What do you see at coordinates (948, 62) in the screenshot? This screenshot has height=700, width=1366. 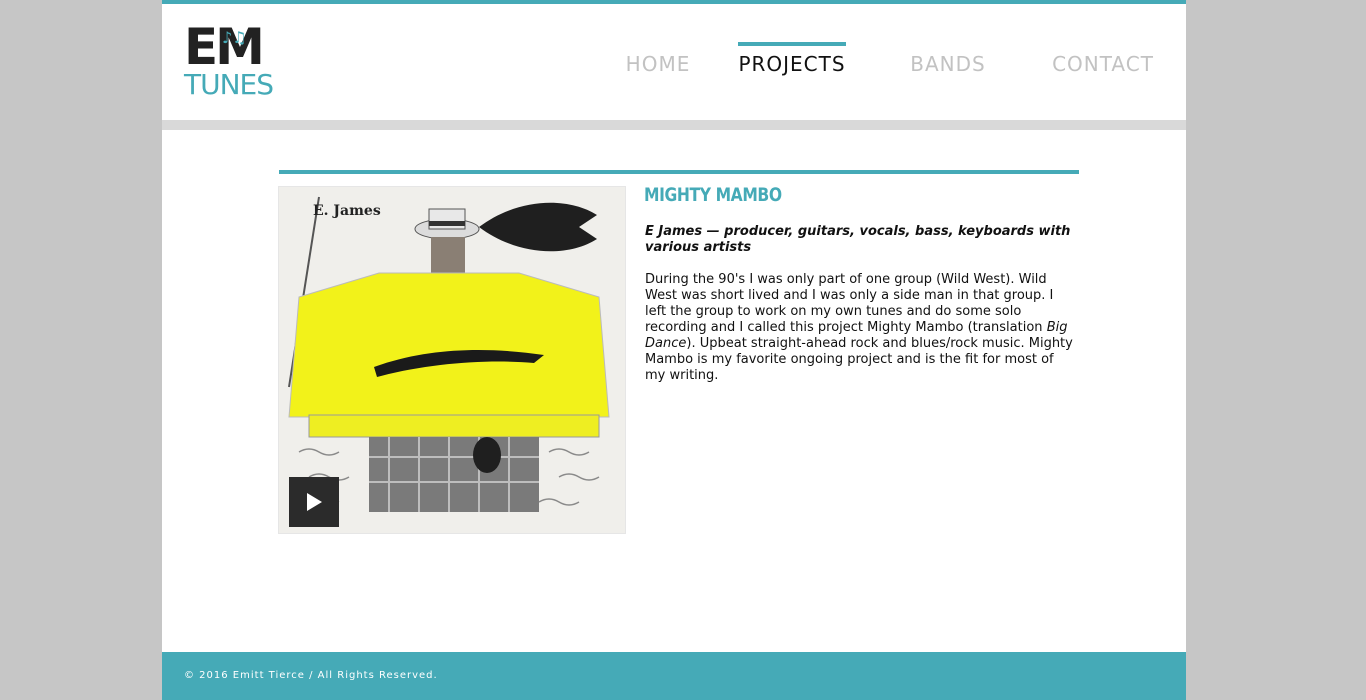 I see `nav-bands: BANDS` at bounding box center [948, 62].